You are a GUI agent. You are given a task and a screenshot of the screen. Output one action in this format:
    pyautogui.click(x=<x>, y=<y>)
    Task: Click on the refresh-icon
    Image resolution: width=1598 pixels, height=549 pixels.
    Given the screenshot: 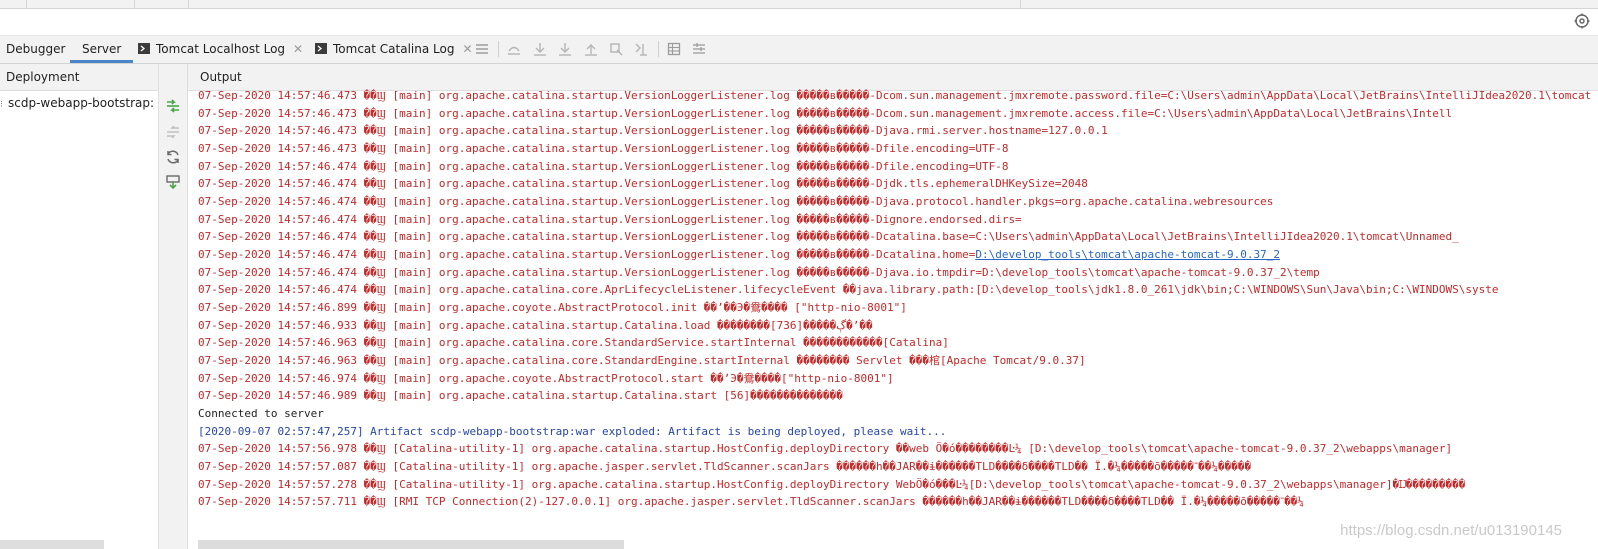 What is the action you would take?
    pyautogui.click(x=173, y=157)
    